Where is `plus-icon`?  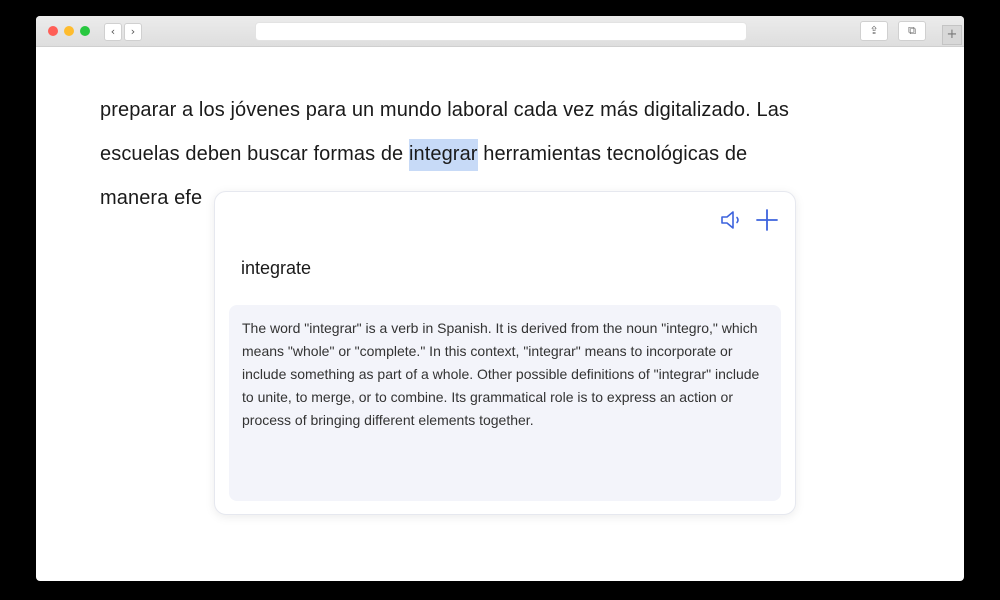
plus-icon is located at coordinates (767, 220).